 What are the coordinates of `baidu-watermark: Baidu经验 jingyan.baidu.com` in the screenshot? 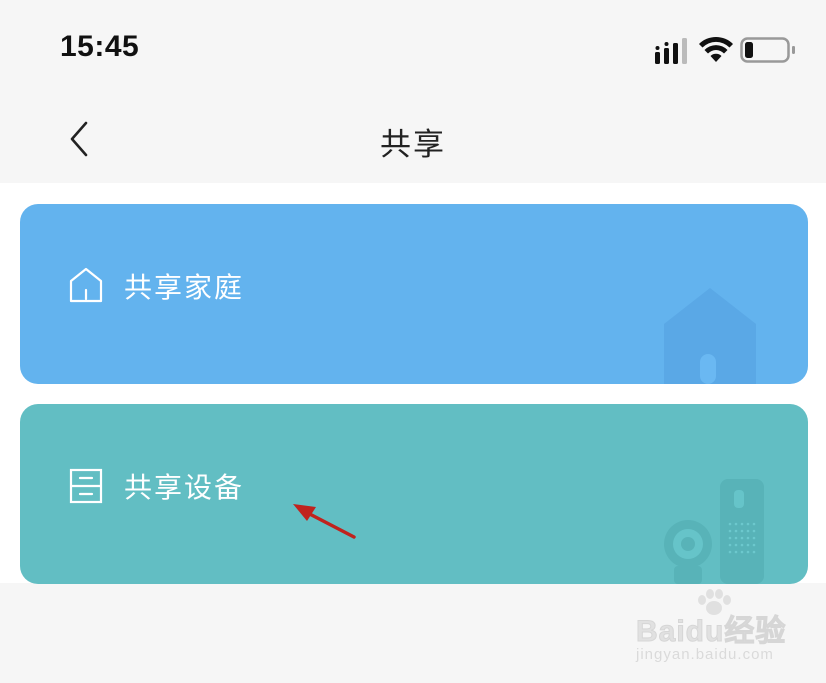 It's located at (710, 628).